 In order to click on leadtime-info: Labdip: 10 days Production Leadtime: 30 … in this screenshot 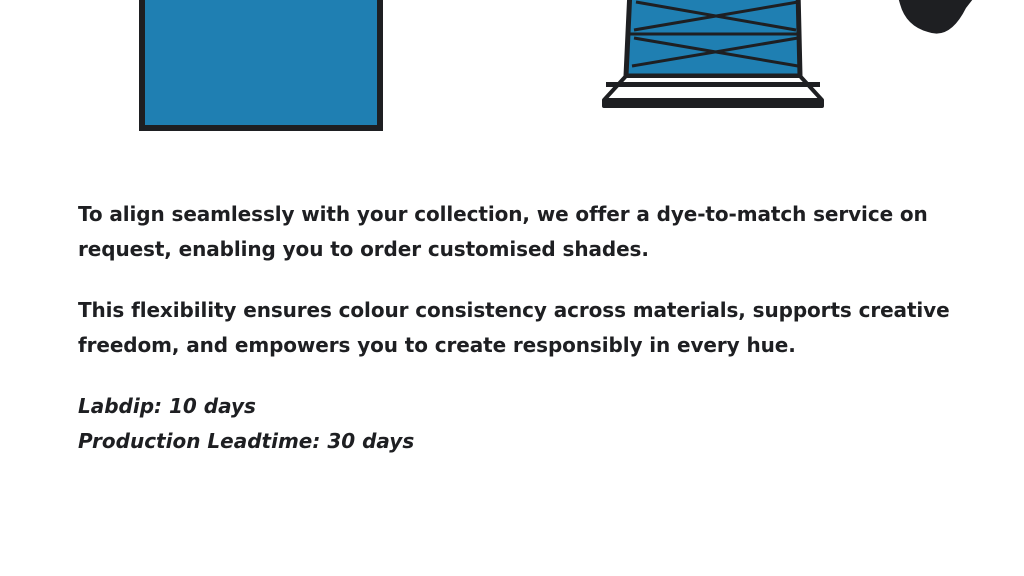, I will do `click(538, 424)`.